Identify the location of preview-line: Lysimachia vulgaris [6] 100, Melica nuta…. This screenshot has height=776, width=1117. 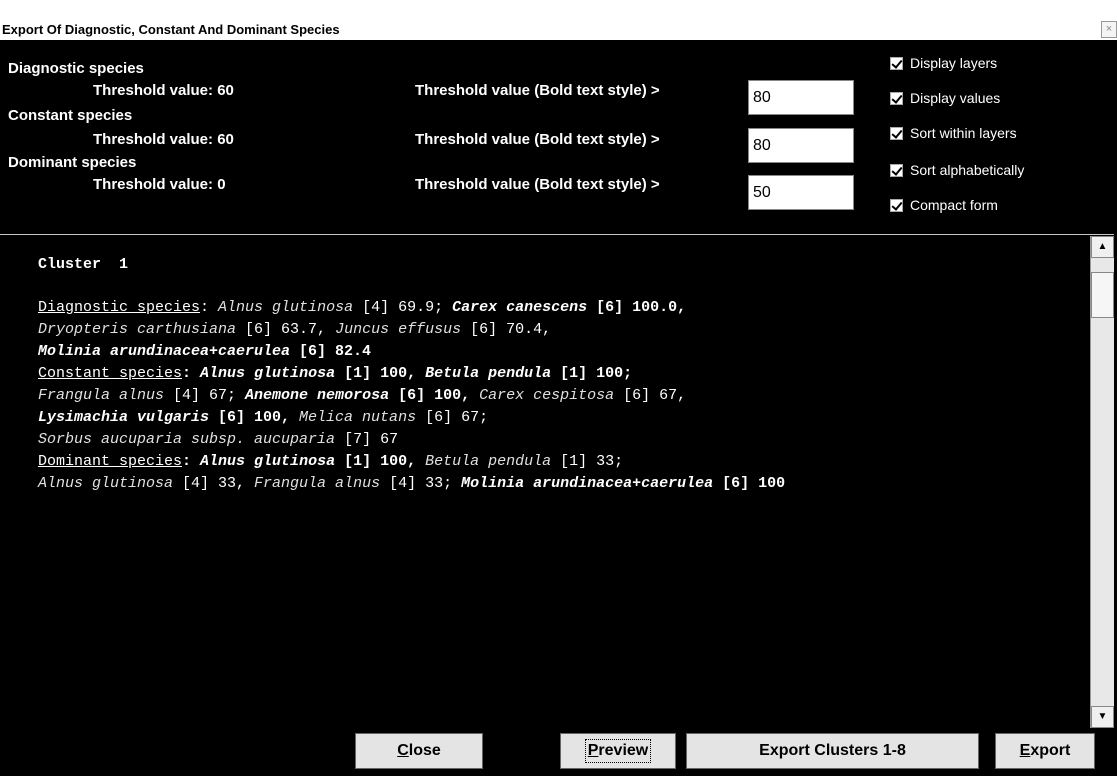
(411, 418).